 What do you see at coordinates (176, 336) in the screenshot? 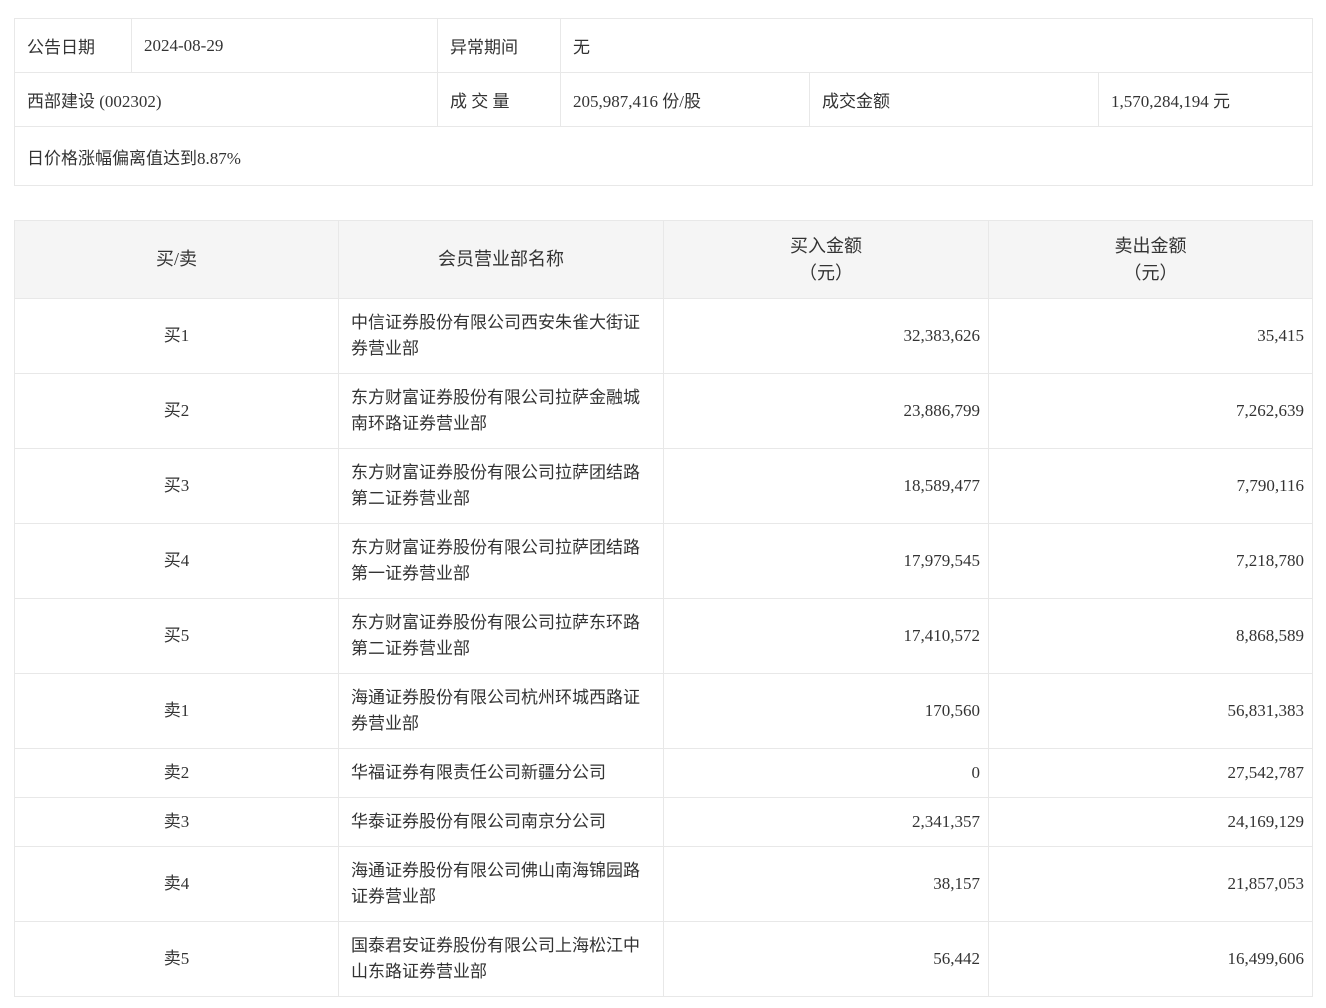
I see `row-side-label: 买1` at bounding box center [176, 336].